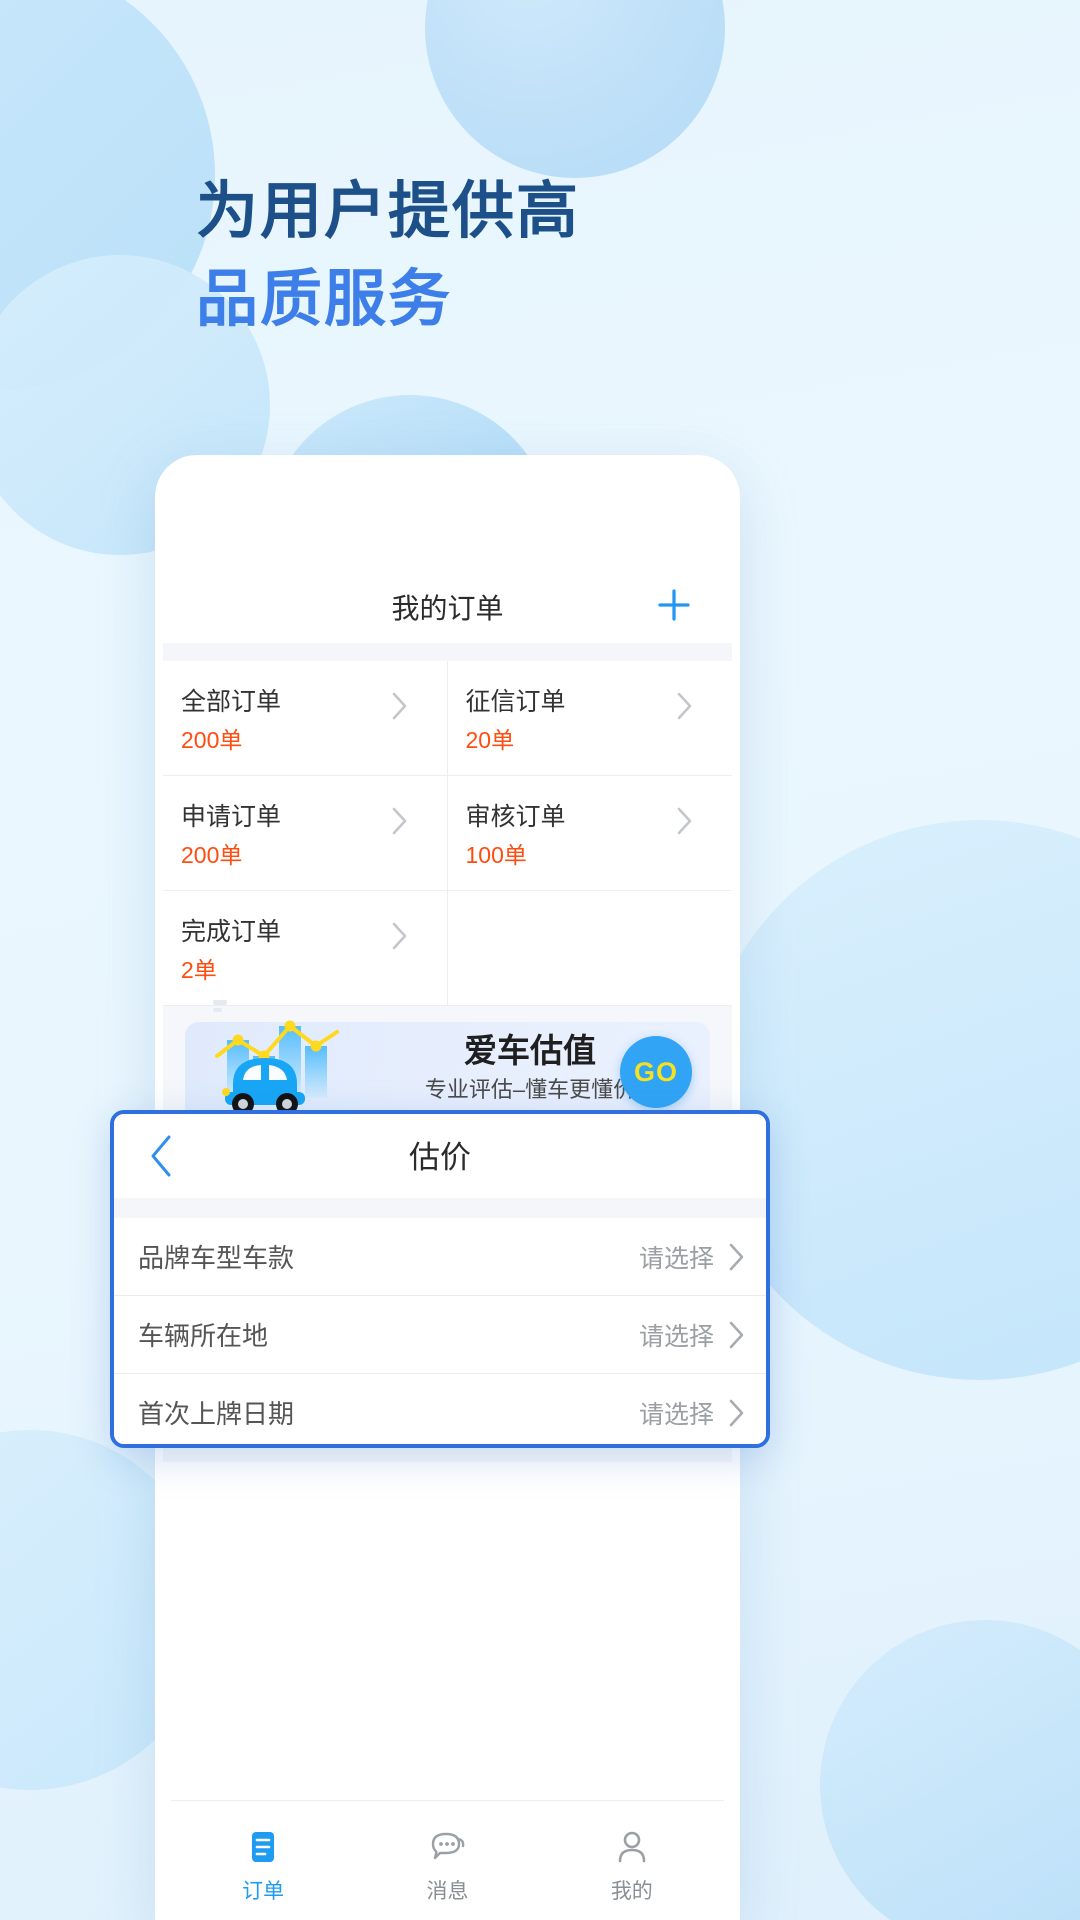 This screenshot has width=1080, height=1920. Describe the element at coordinates (263, 1847) in the screenshot. I see `order-list-icon` at that location.